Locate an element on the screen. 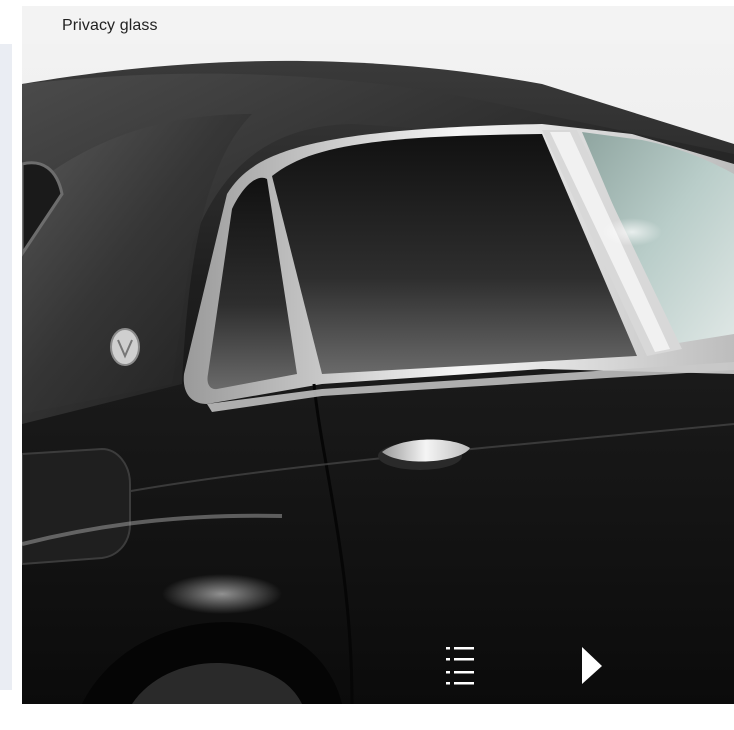  play-next-icon is located at coordinates (592, 666).